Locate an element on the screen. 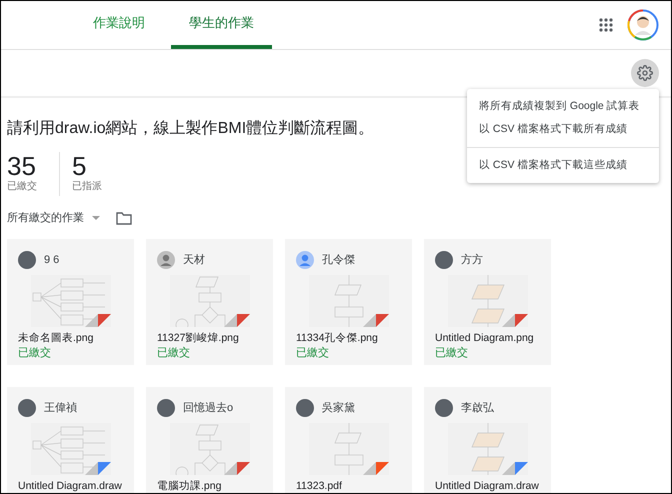 The width and height of the screenshot is (672, 494). menu-item: 以 CSV 檔案格式下載所有成績 is located at coordinates (563, 129).